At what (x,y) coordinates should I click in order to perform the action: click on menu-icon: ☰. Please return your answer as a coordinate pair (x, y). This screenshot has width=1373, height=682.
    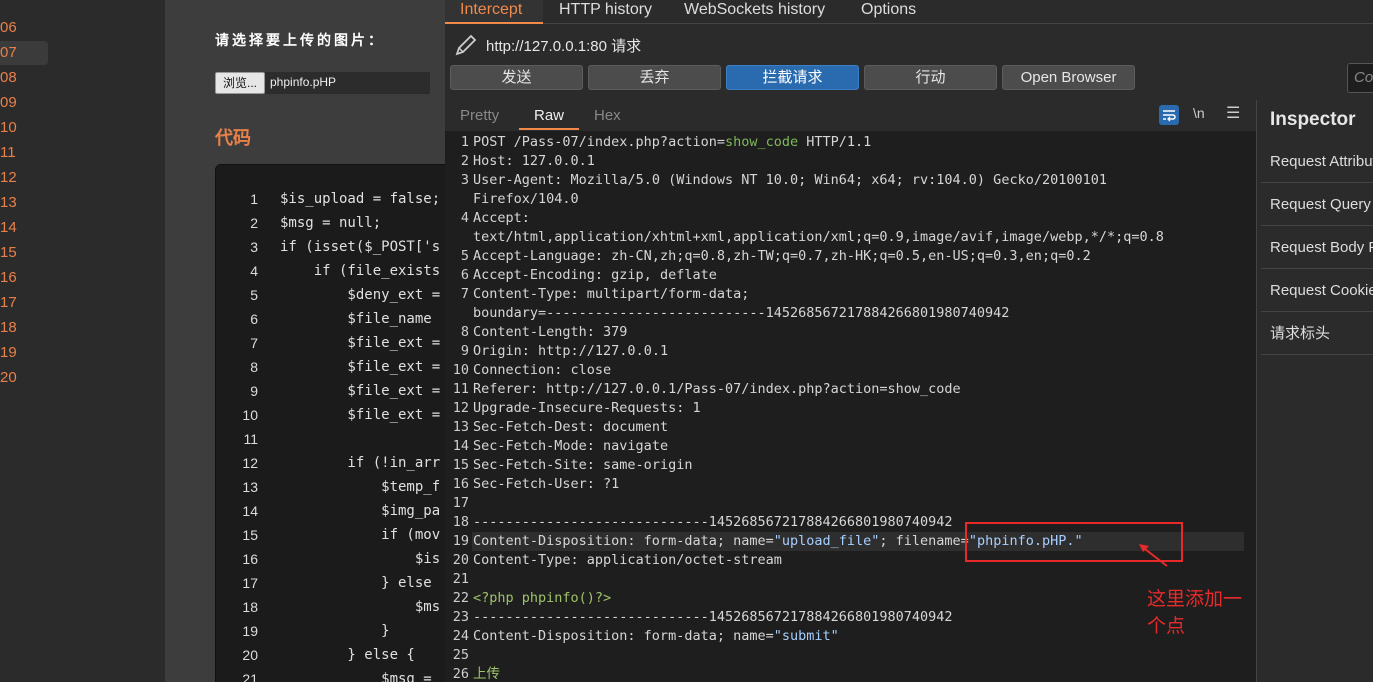
    Looking at the image, I should click on (1233, 113).